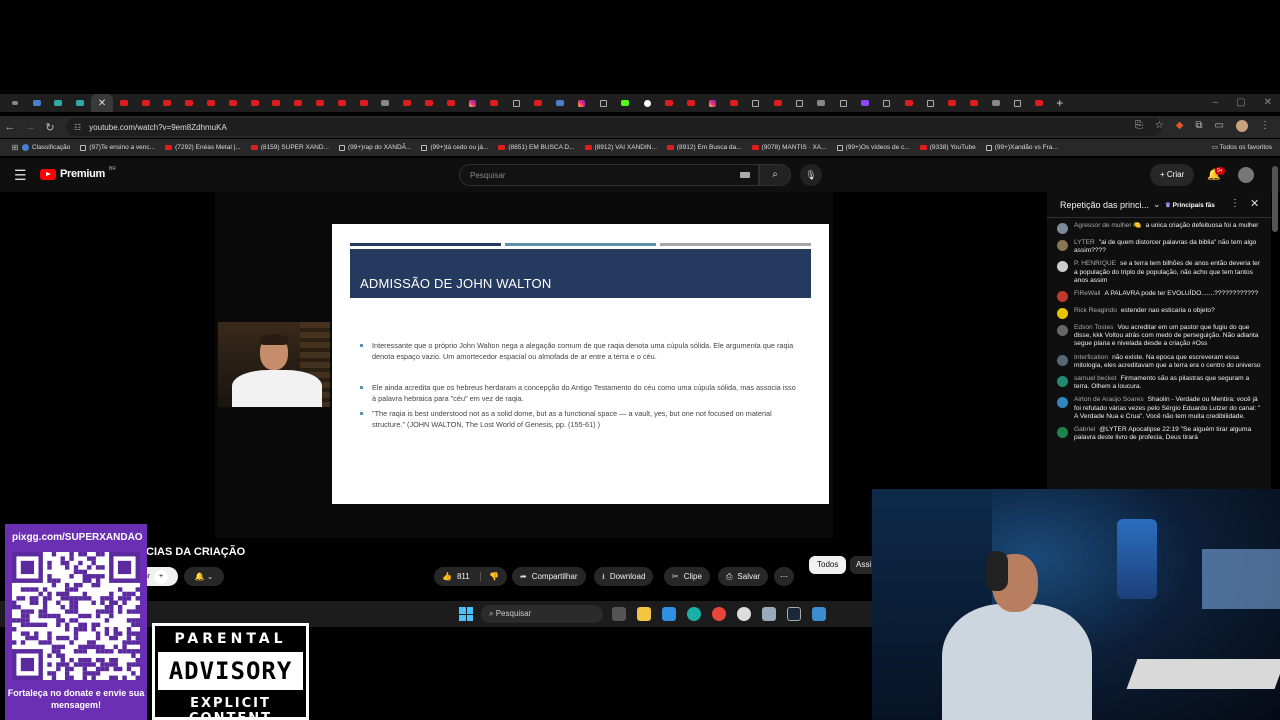  I want to click on reload-icon: ↻, so click(50, 127).